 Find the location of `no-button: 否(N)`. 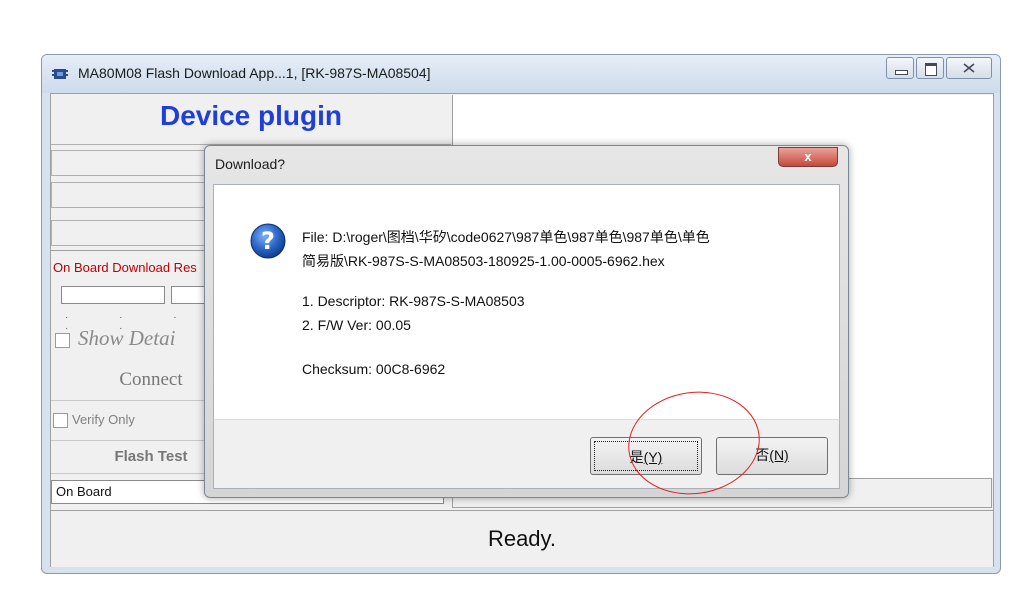

no-button: 否(N) is located at coordinates (772, 456).